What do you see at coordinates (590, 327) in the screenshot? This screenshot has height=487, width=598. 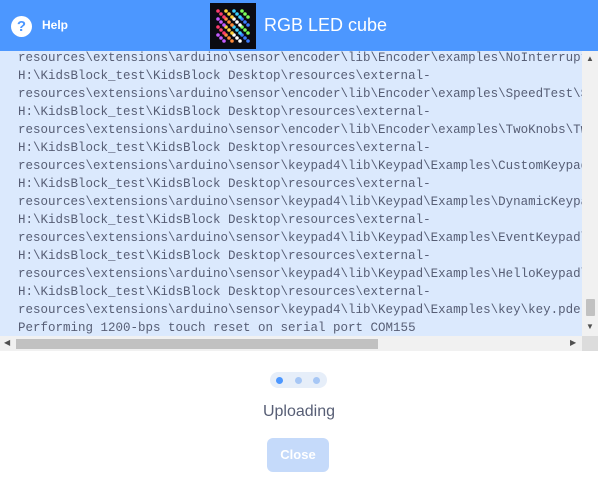 I see `scroll-down-arrow-icon: ▼` at bounding box center [590, 327].